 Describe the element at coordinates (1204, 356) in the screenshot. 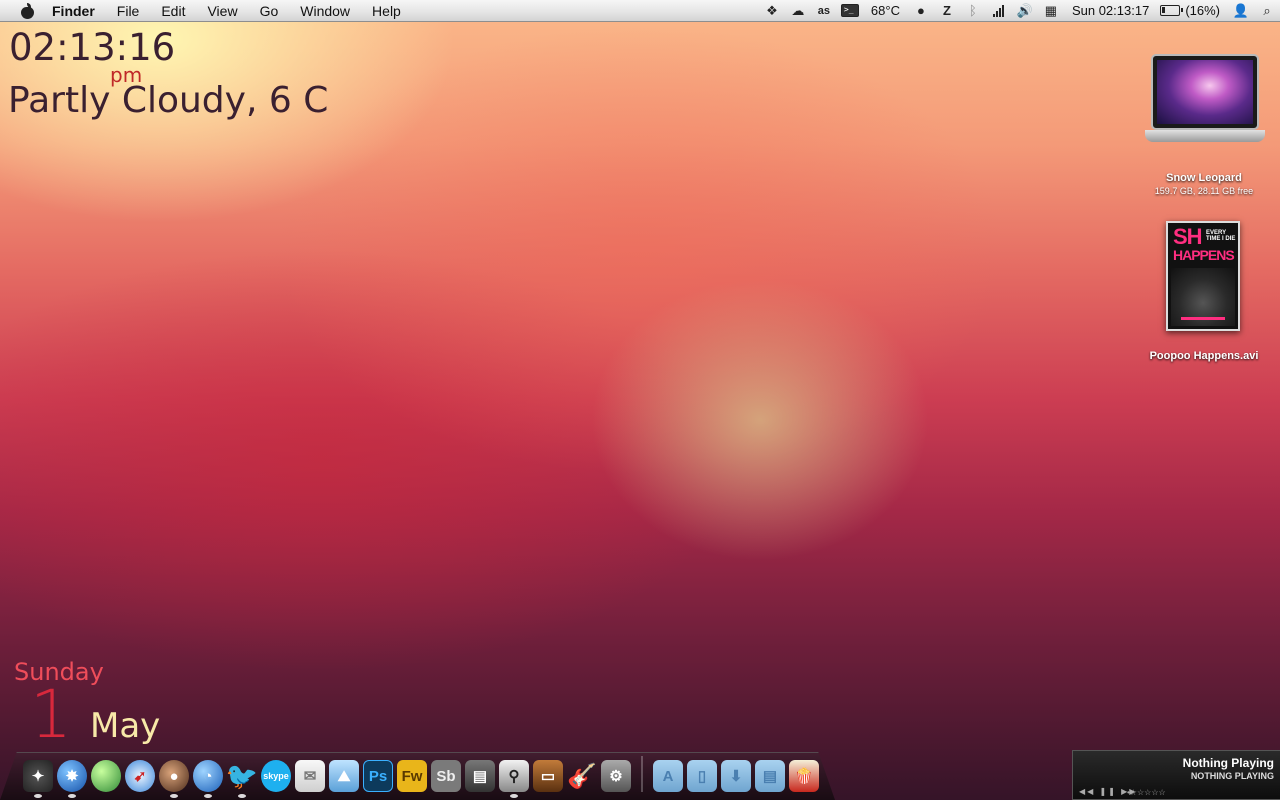

I see `movie-file-label: Poopoo Happens.avi` at that location.